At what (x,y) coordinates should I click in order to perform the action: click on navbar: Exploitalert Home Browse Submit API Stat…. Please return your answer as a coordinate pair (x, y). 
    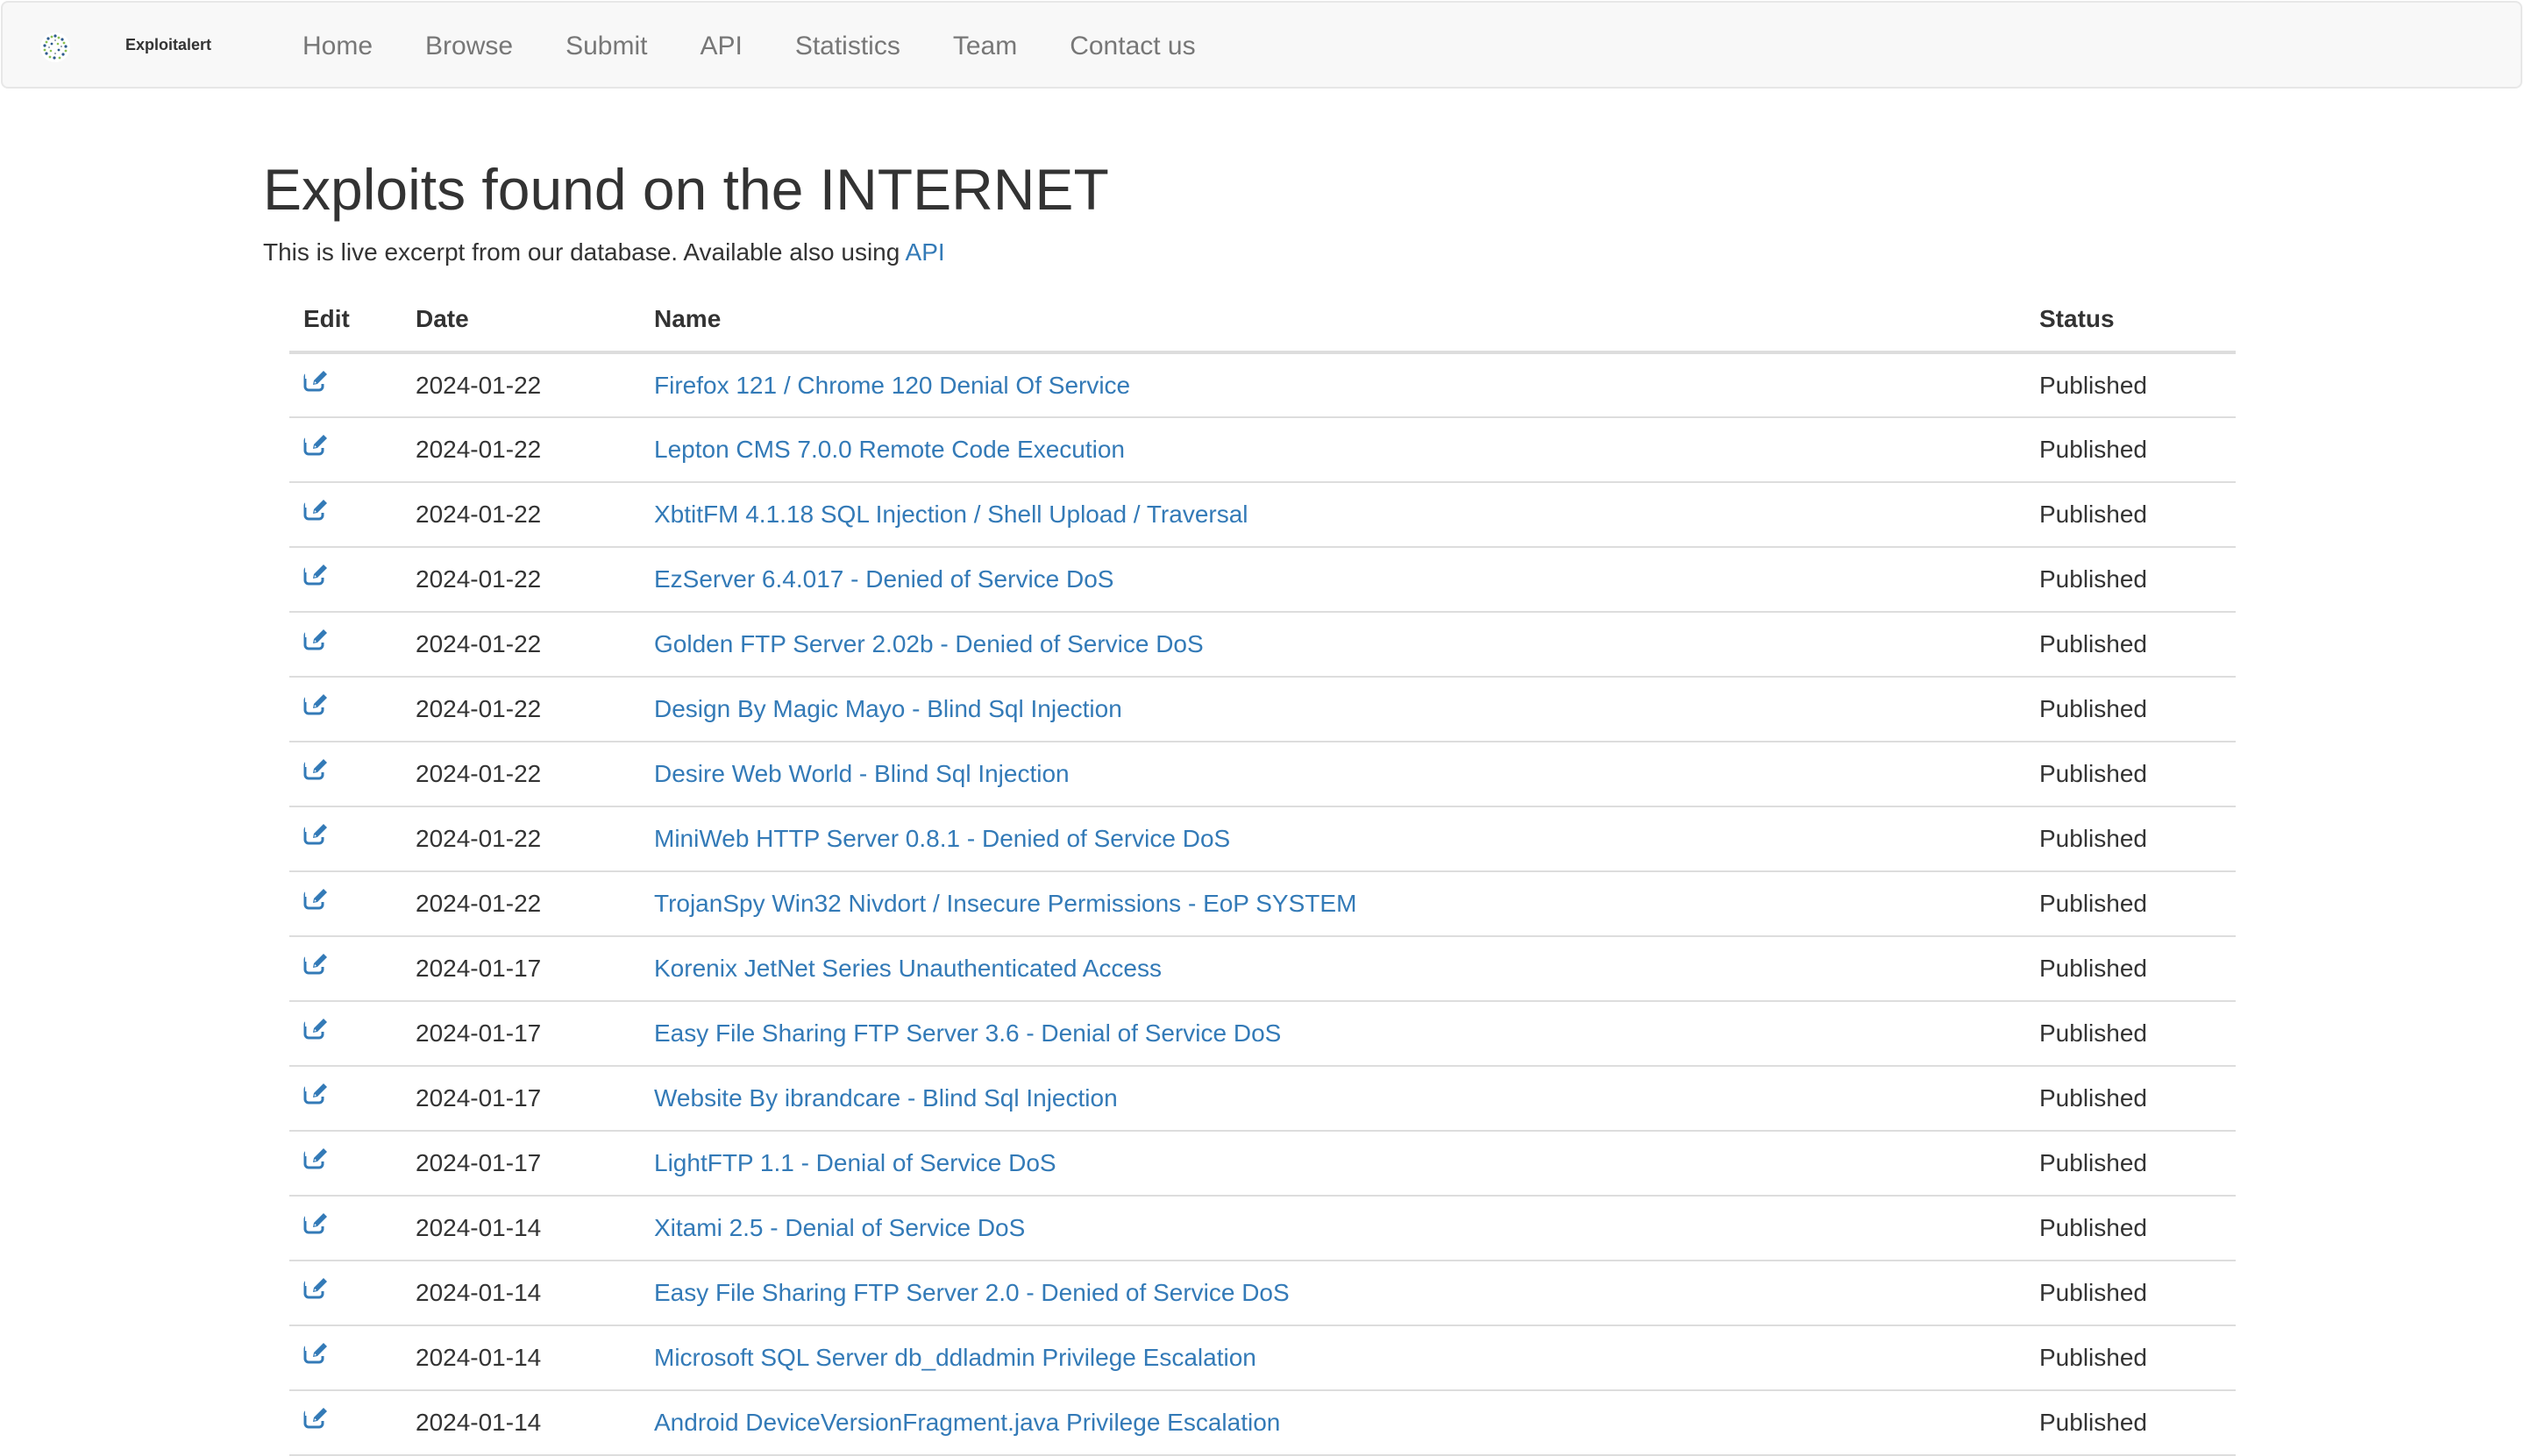
    Looking at the image, I should click on (1261, 45).